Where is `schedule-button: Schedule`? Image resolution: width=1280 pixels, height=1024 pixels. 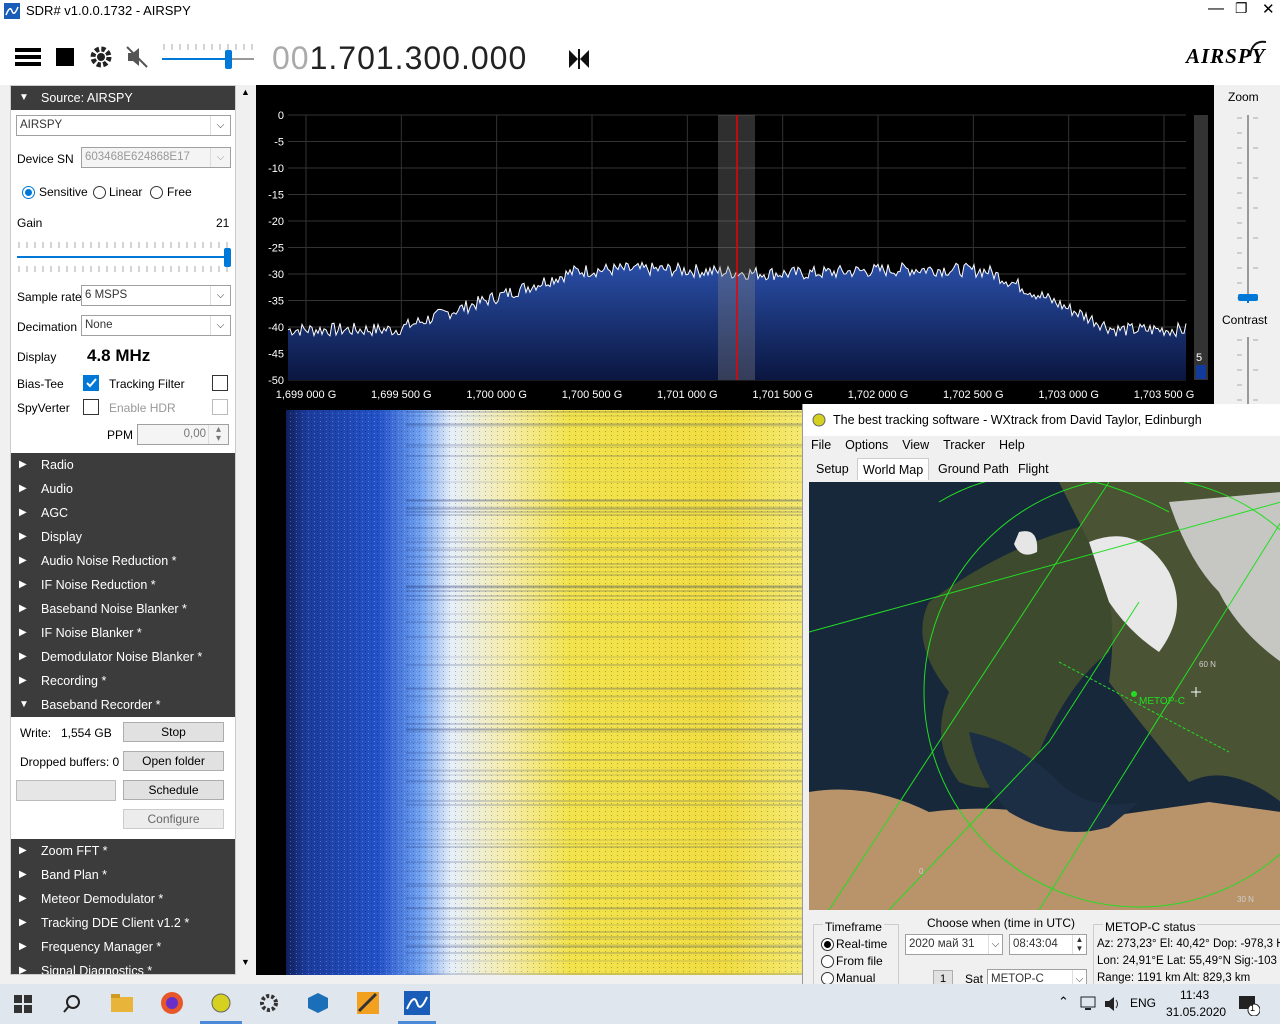 schedule-button: Schedule is located at coordinates (173, 790).